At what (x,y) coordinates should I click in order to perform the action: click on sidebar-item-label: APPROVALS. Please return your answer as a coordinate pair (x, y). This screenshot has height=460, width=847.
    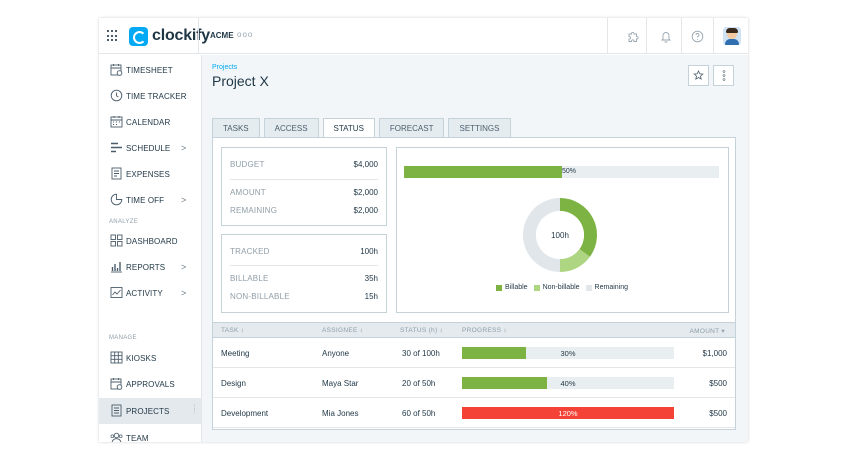
    Looking at the image, I should click on (150, 384).